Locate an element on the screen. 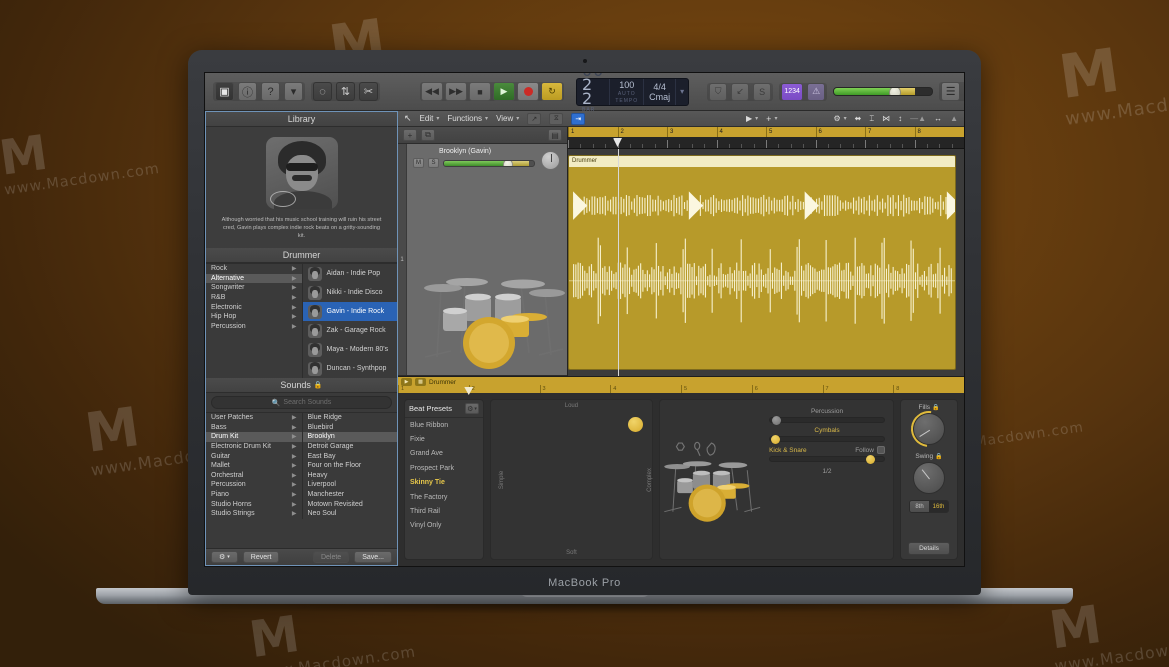 Image resolution: width=1169 pixels, height=667 pixels. drummer-list-item: Nikki - Indie Disco is located at coordinates (350, 292).